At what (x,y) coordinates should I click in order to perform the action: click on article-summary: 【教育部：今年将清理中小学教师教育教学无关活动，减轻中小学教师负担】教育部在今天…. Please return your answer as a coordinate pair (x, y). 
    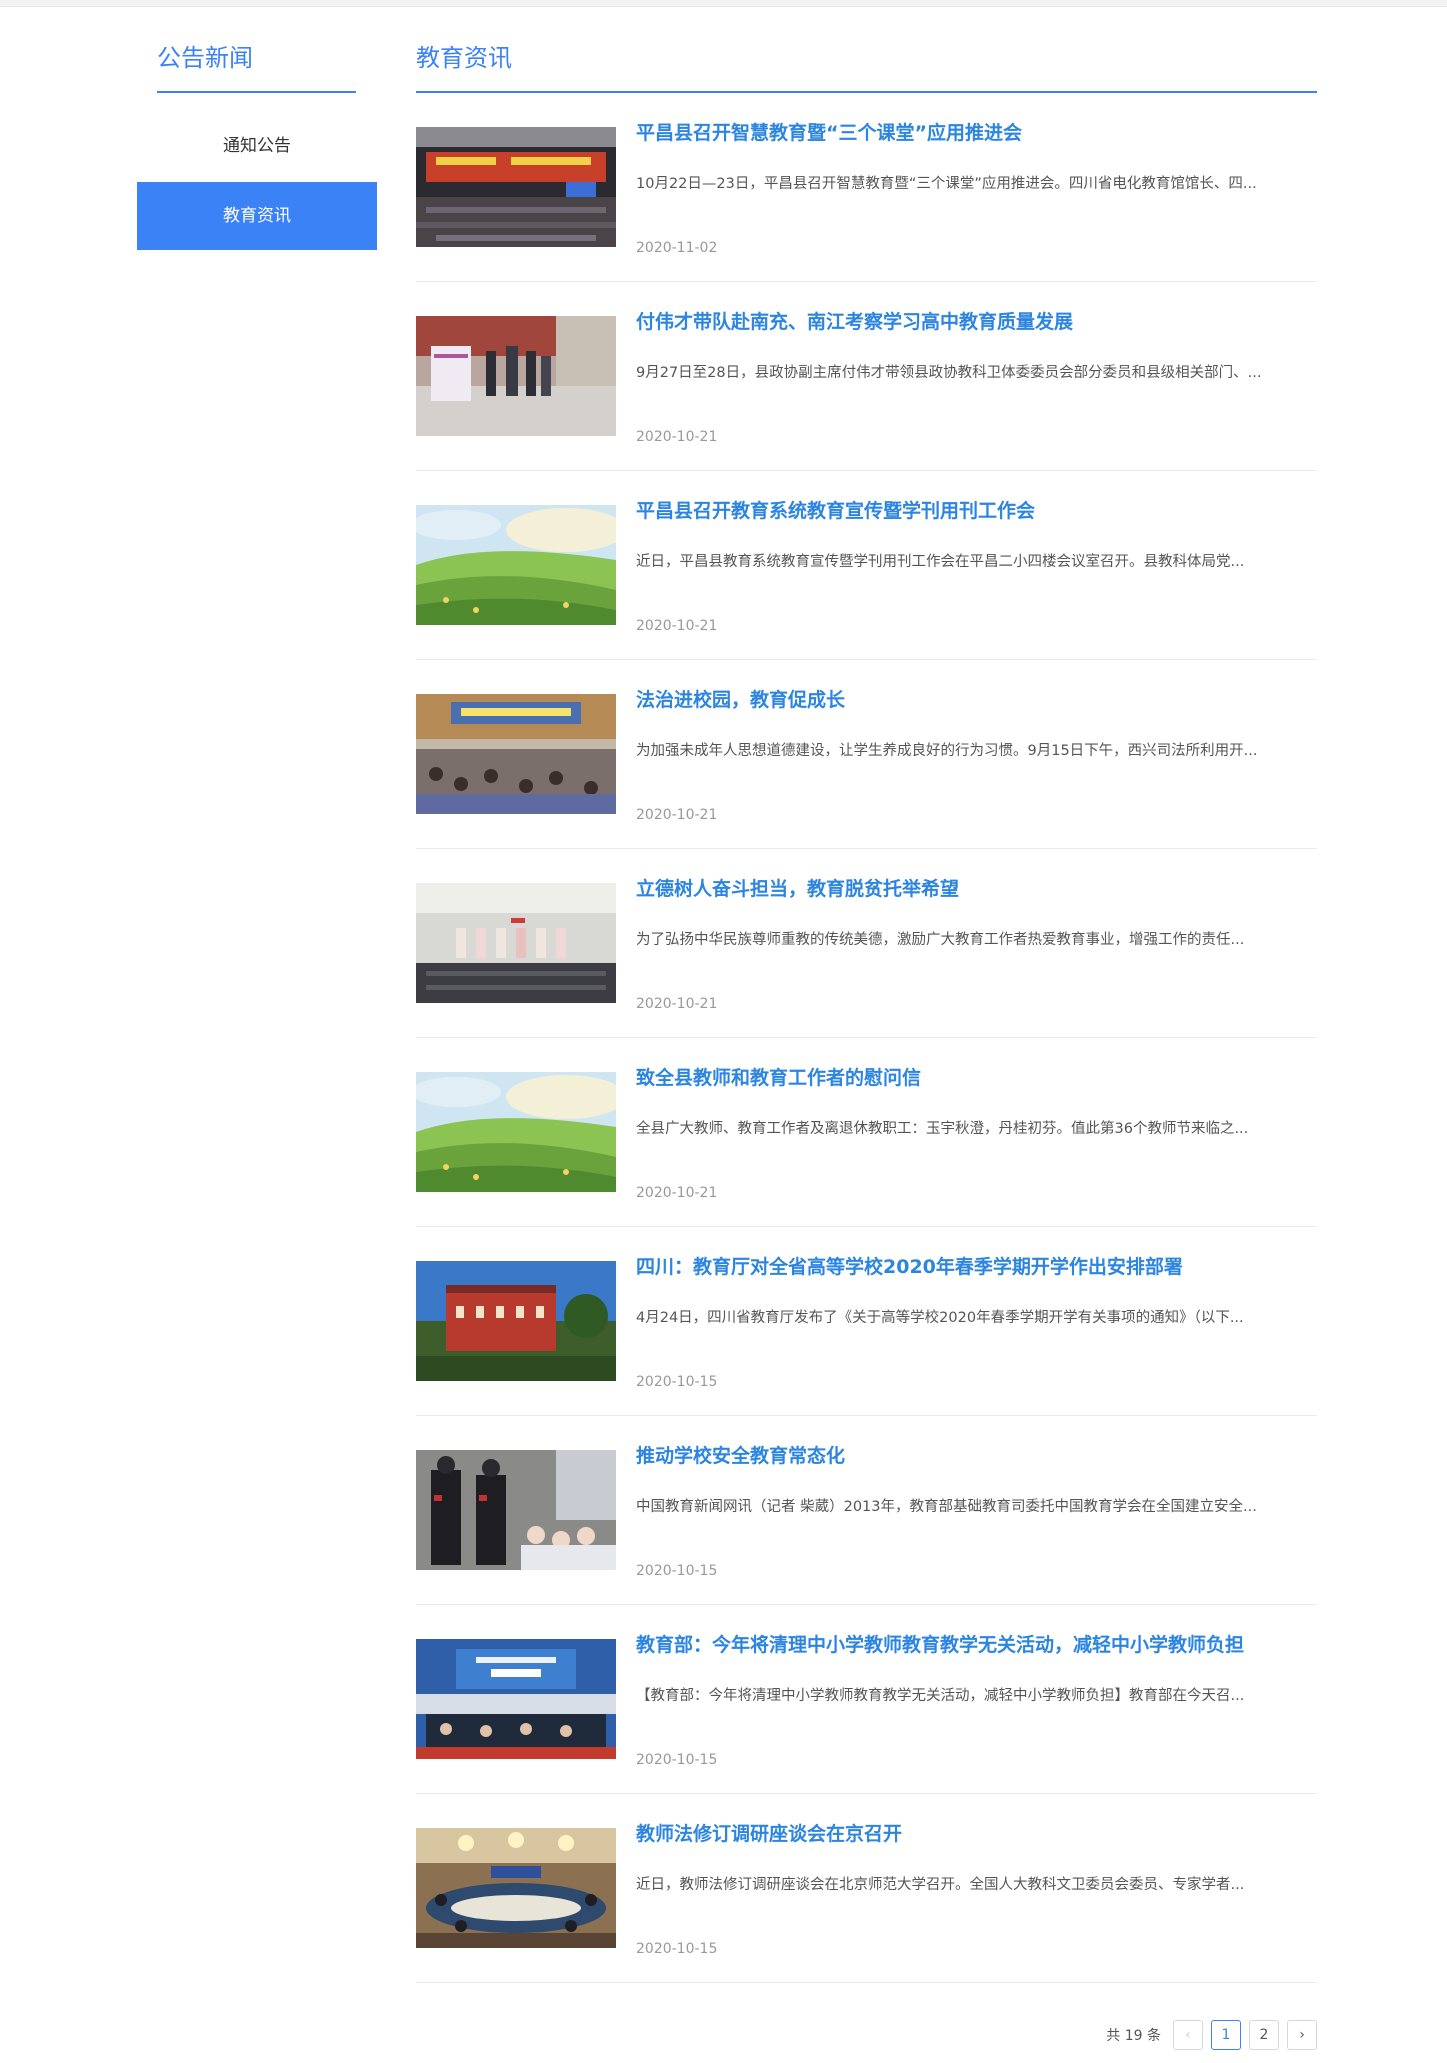
    Looking at the image, I should click on (940, 1696).